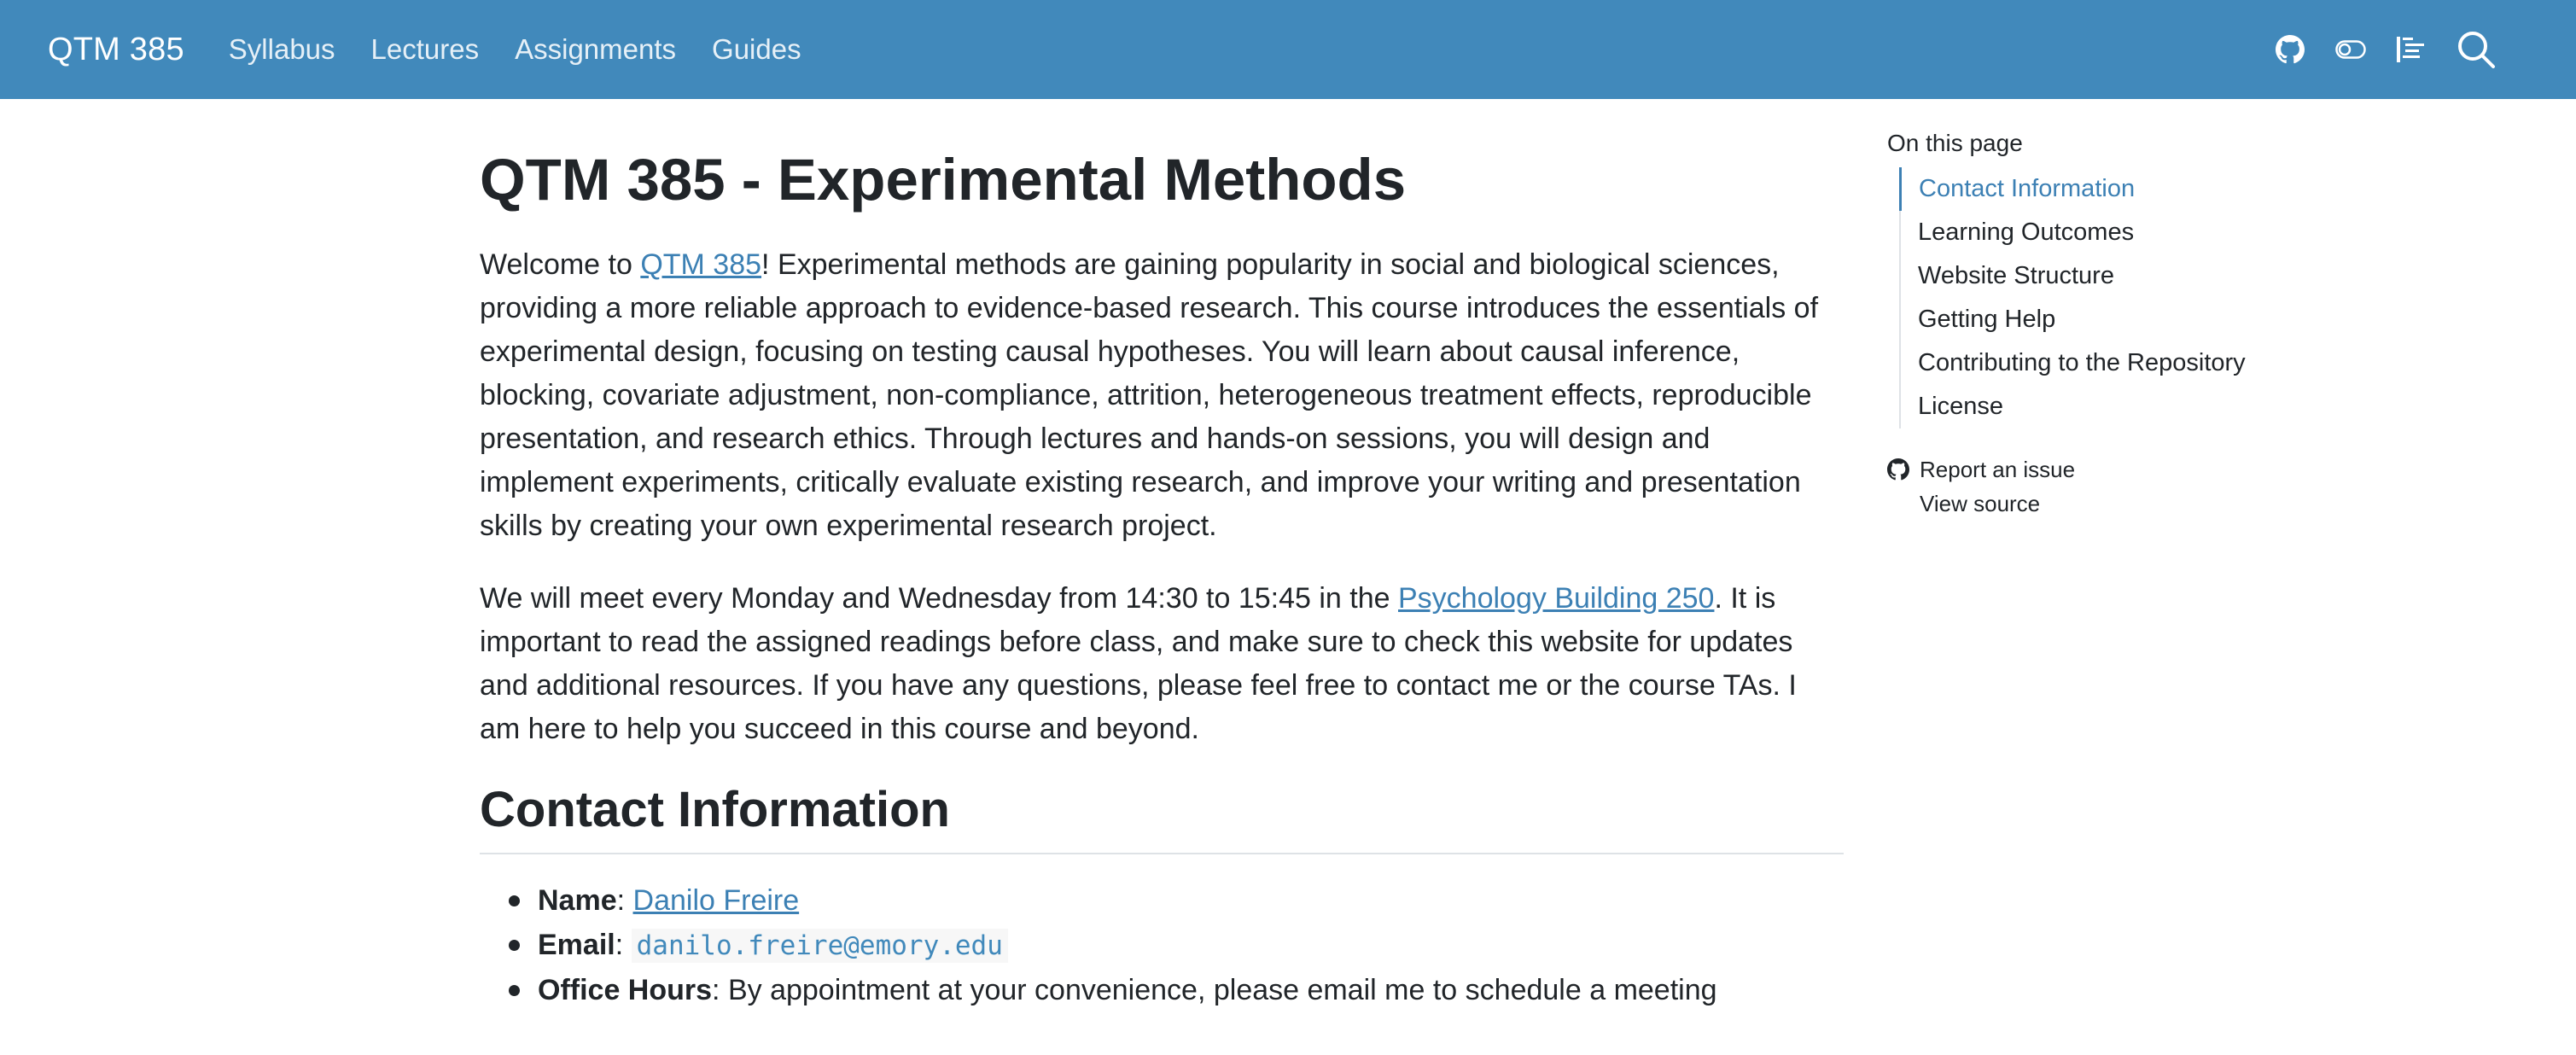  I want to click on toc-item-website-structure: Website Structure, so click(2133, 276).